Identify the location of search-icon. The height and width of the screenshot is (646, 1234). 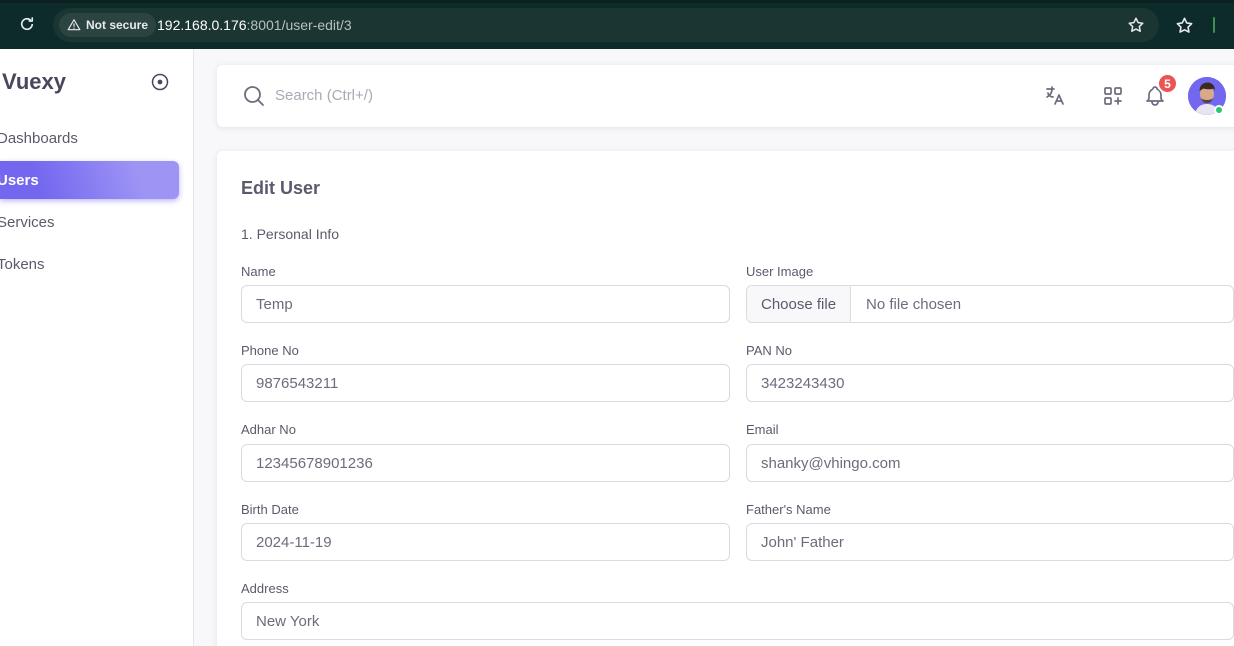
(254, 96).